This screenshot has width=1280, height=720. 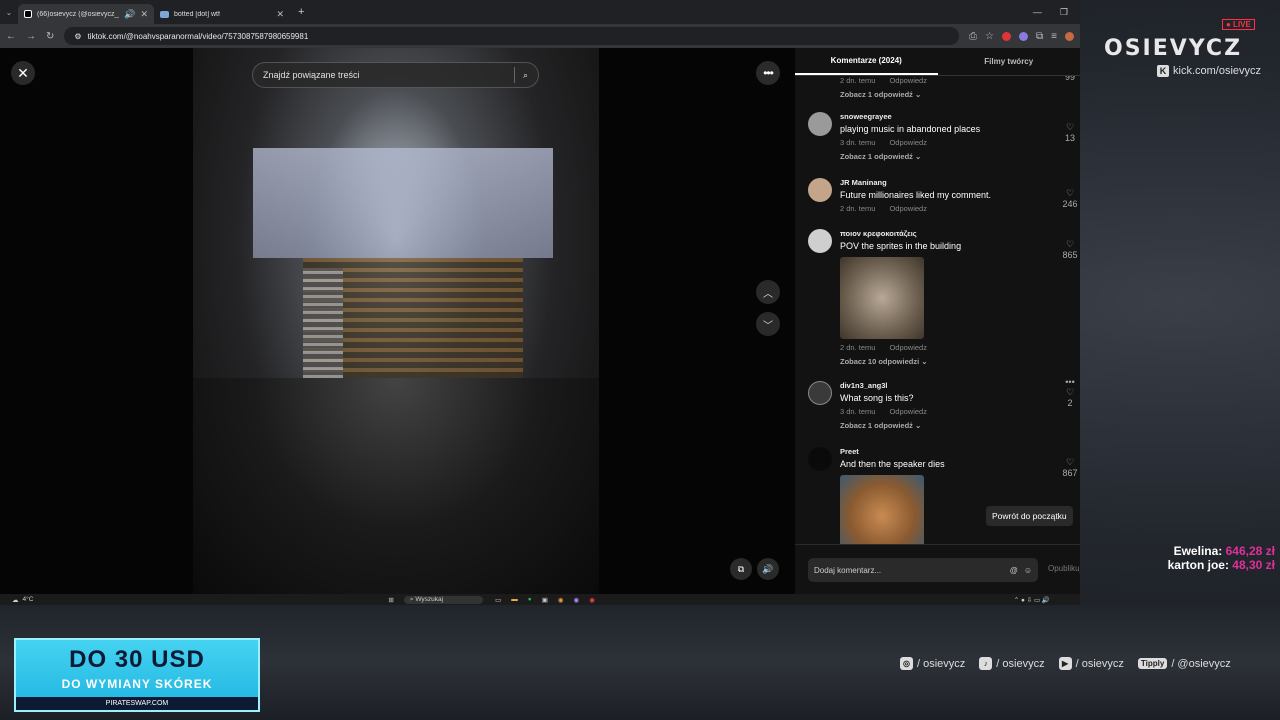 What do you see at coordinates (1032, 600) in the screenshot?
I see `system-tray-icons: ⌃ ● ⇩ ▭ 🔊` at bounding box center [1032, 600].